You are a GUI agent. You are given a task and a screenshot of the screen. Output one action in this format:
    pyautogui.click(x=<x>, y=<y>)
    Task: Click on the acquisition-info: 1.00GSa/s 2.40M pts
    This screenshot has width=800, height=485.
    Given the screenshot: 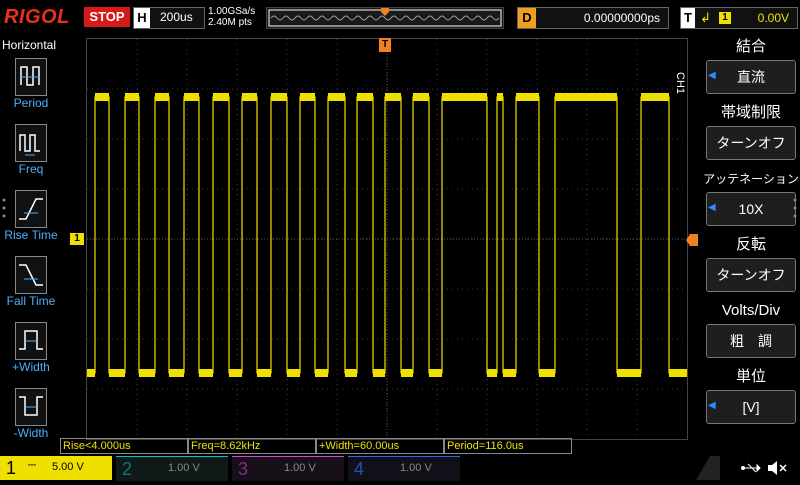 What is the action you would take?
    pyautogui.click(x=231, y=17)
    